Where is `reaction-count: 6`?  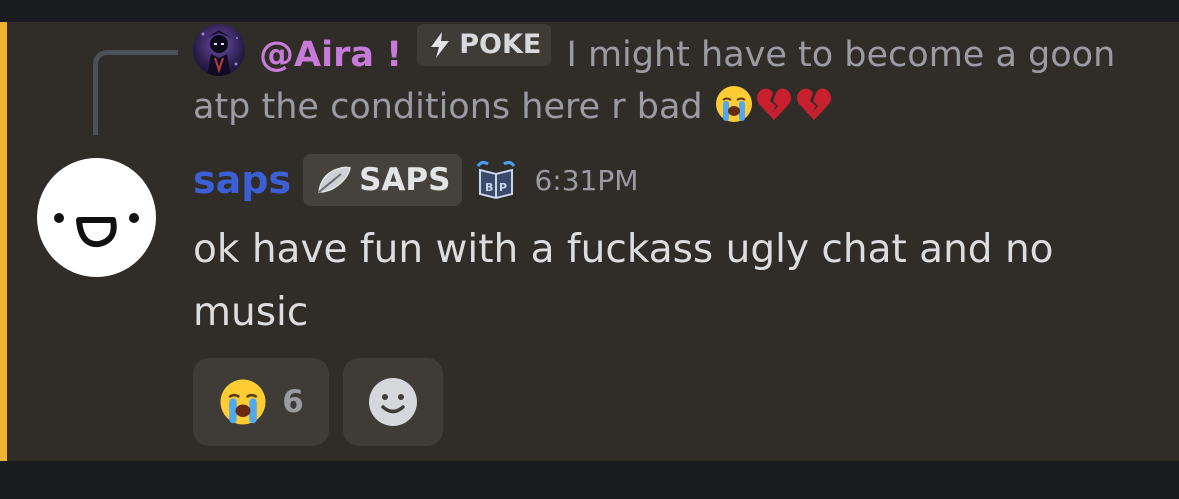 reaction-count: 6 is located at coordinates (293, 402).